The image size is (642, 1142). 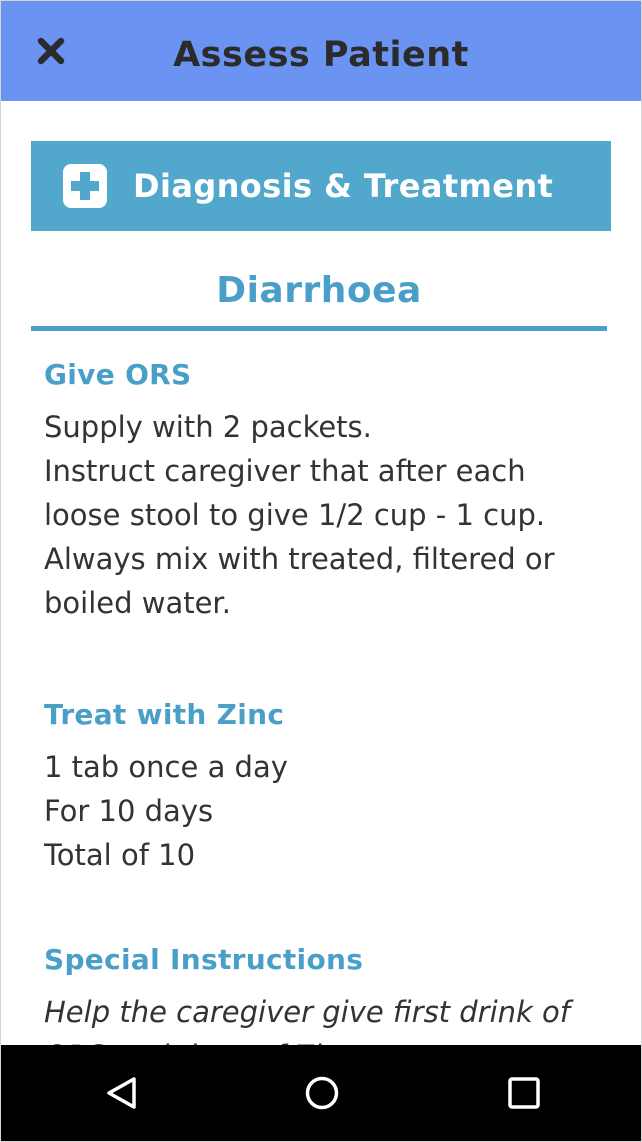 What do you see at coordinates (137, 603) in the screenshot?
I see `section-line: boiled water.` at bounding box center [137, 603].